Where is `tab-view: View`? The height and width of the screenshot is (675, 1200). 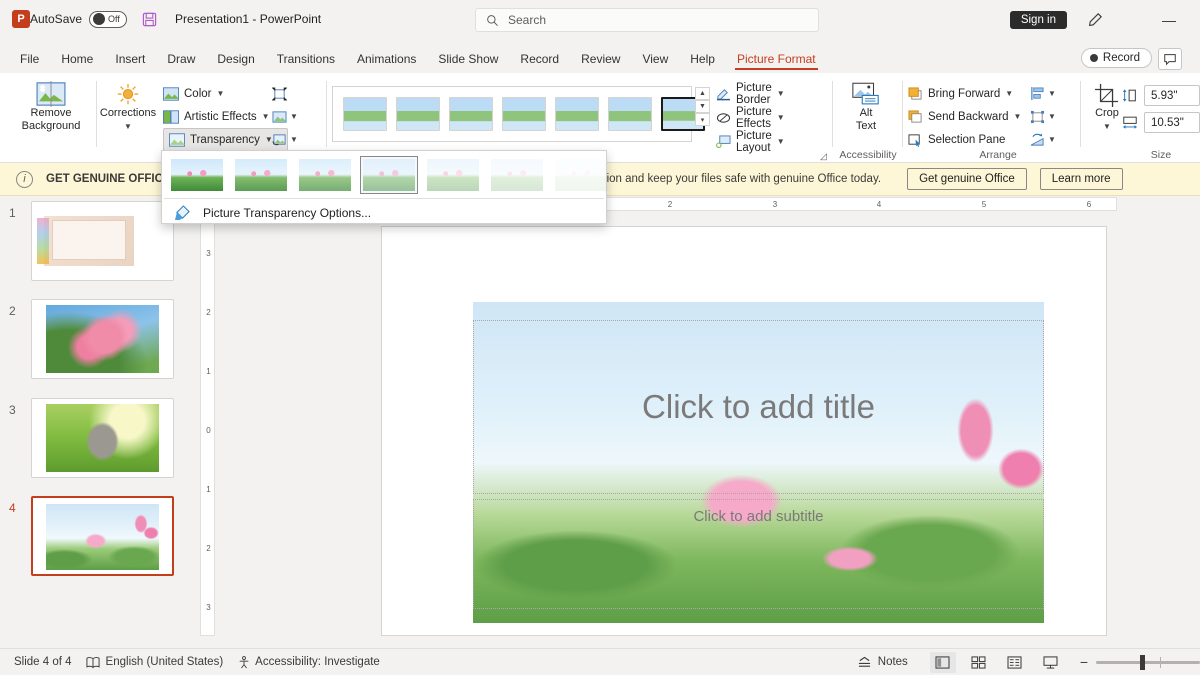
tab-view: View is located at coordinates (655, 59).